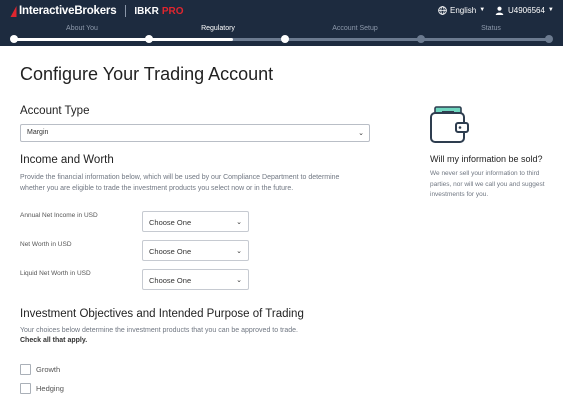 This screenshot has height=400, width=563. I want to click on product-prefix: IBKR, so click(146, 11).